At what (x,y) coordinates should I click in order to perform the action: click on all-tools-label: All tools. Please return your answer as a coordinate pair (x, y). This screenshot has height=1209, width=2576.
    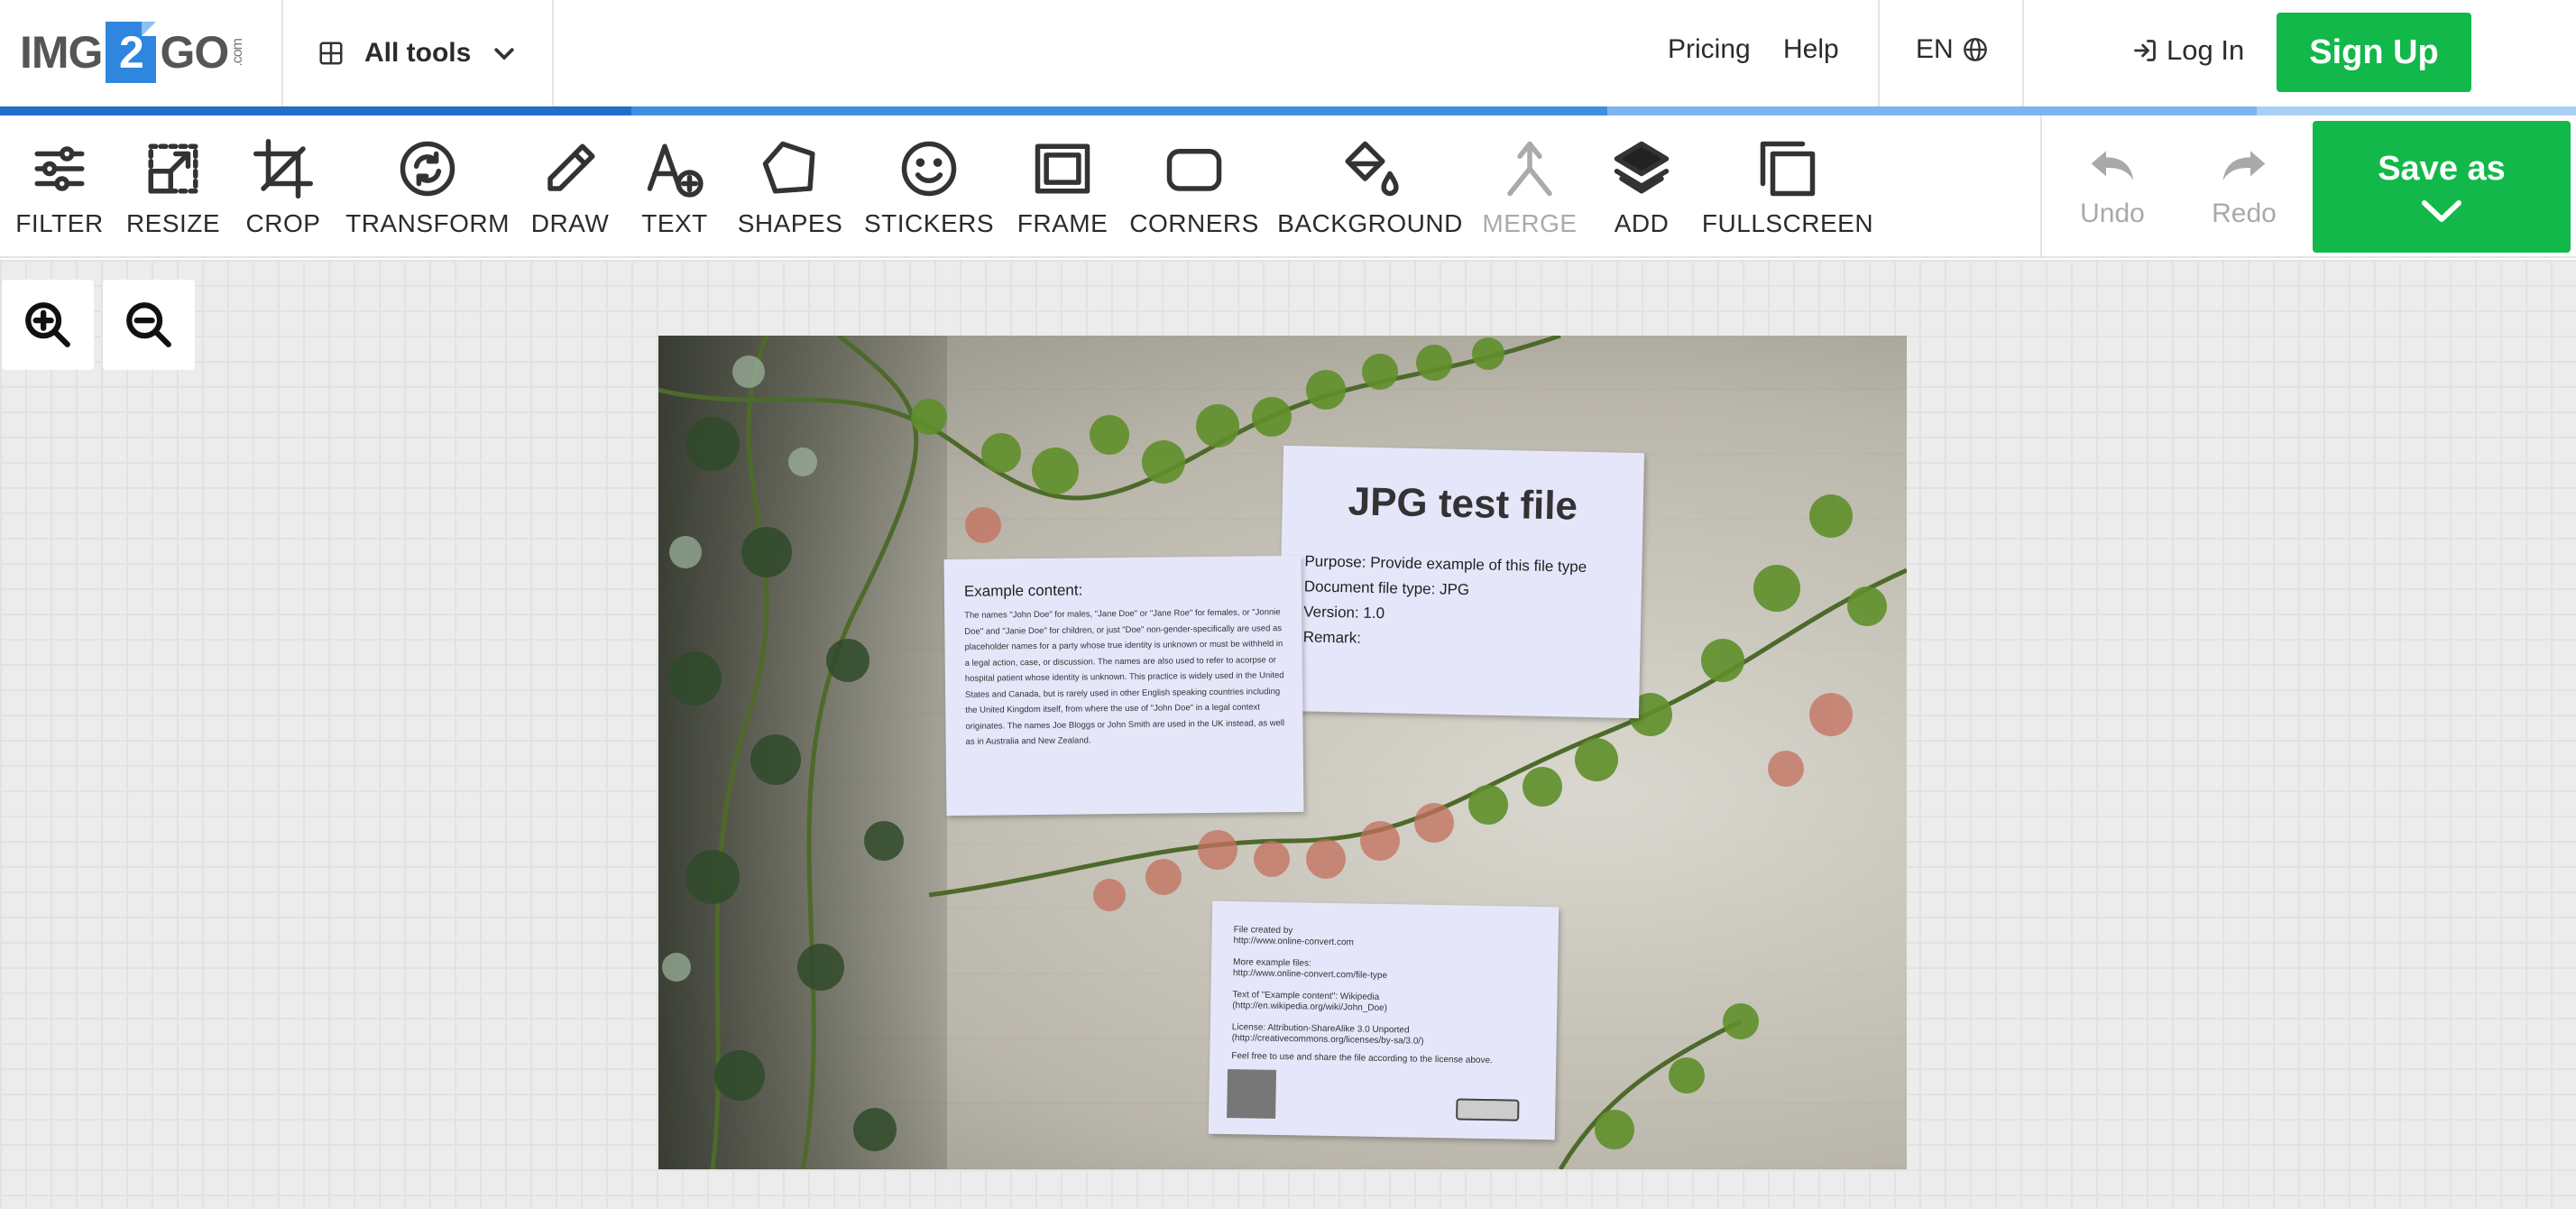
    Looking at the image, I should click on (418, 53).